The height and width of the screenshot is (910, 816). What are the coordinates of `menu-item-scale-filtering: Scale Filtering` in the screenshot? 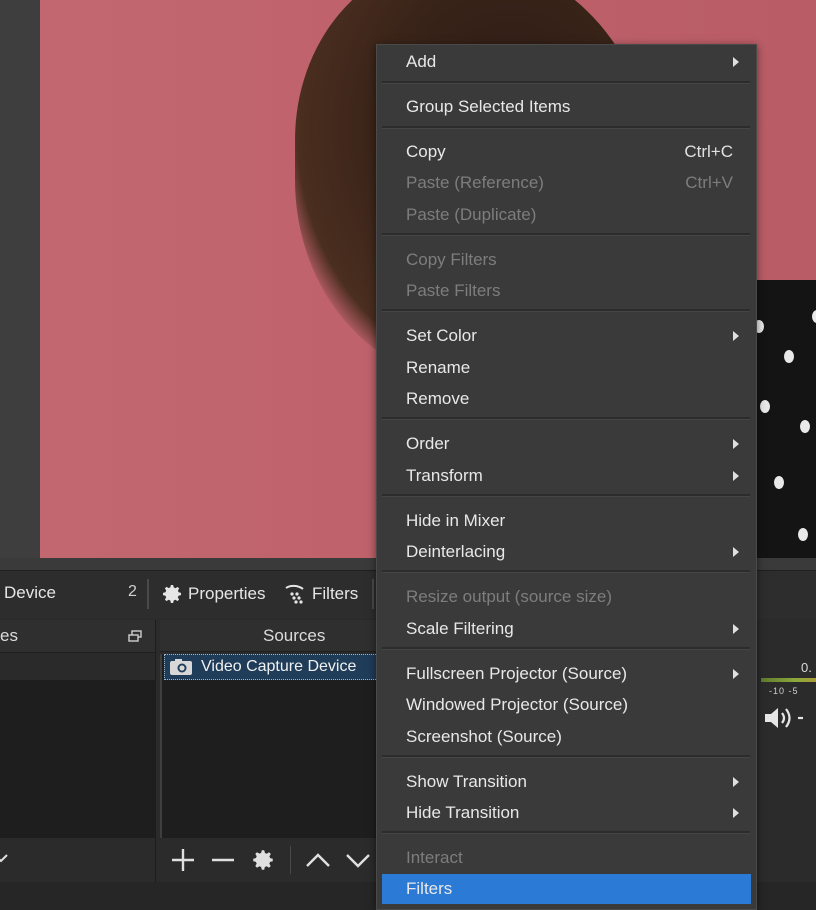 It's located at (566, 629).